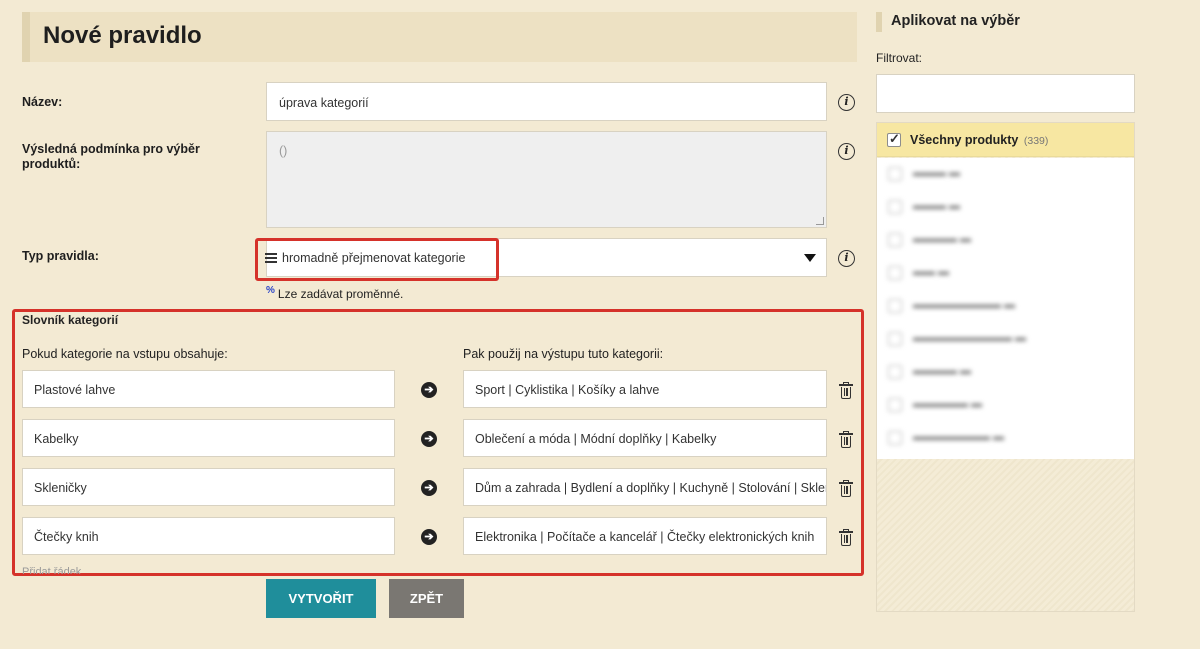 The image size is (1200, 649). Describe the element at coordinates (1005, 339) in the screenshot. I see `tree-item-blurred: ▬▬▬▬▬▬▬▬▬ ▬` at that location.